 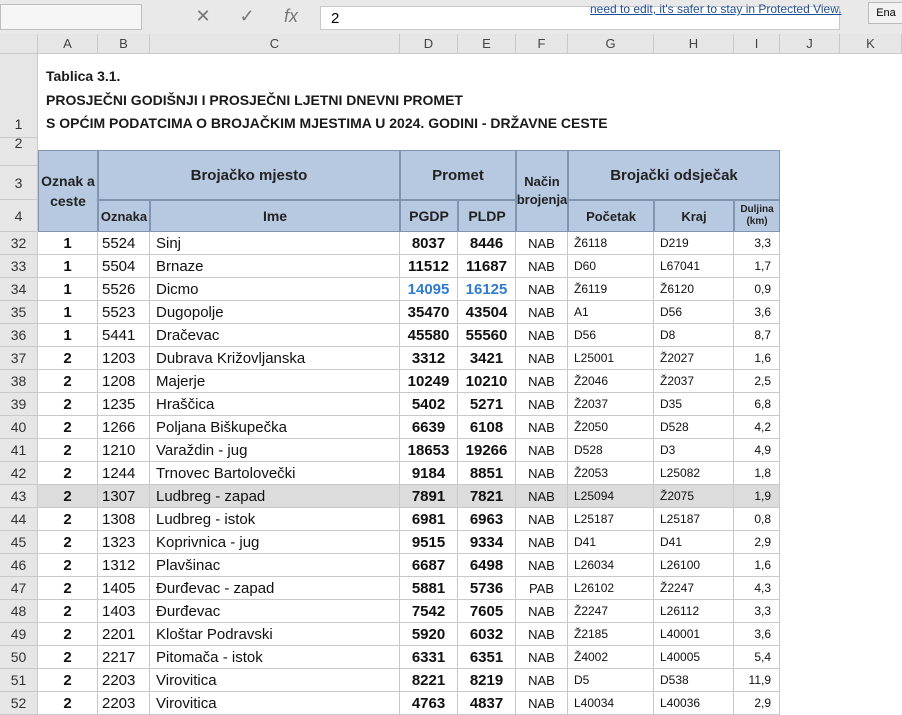 What do you see at coordinates (429, 358) in the screenshot?
I see `pgdp-cell: 3312` at bounding box center [429, 358].